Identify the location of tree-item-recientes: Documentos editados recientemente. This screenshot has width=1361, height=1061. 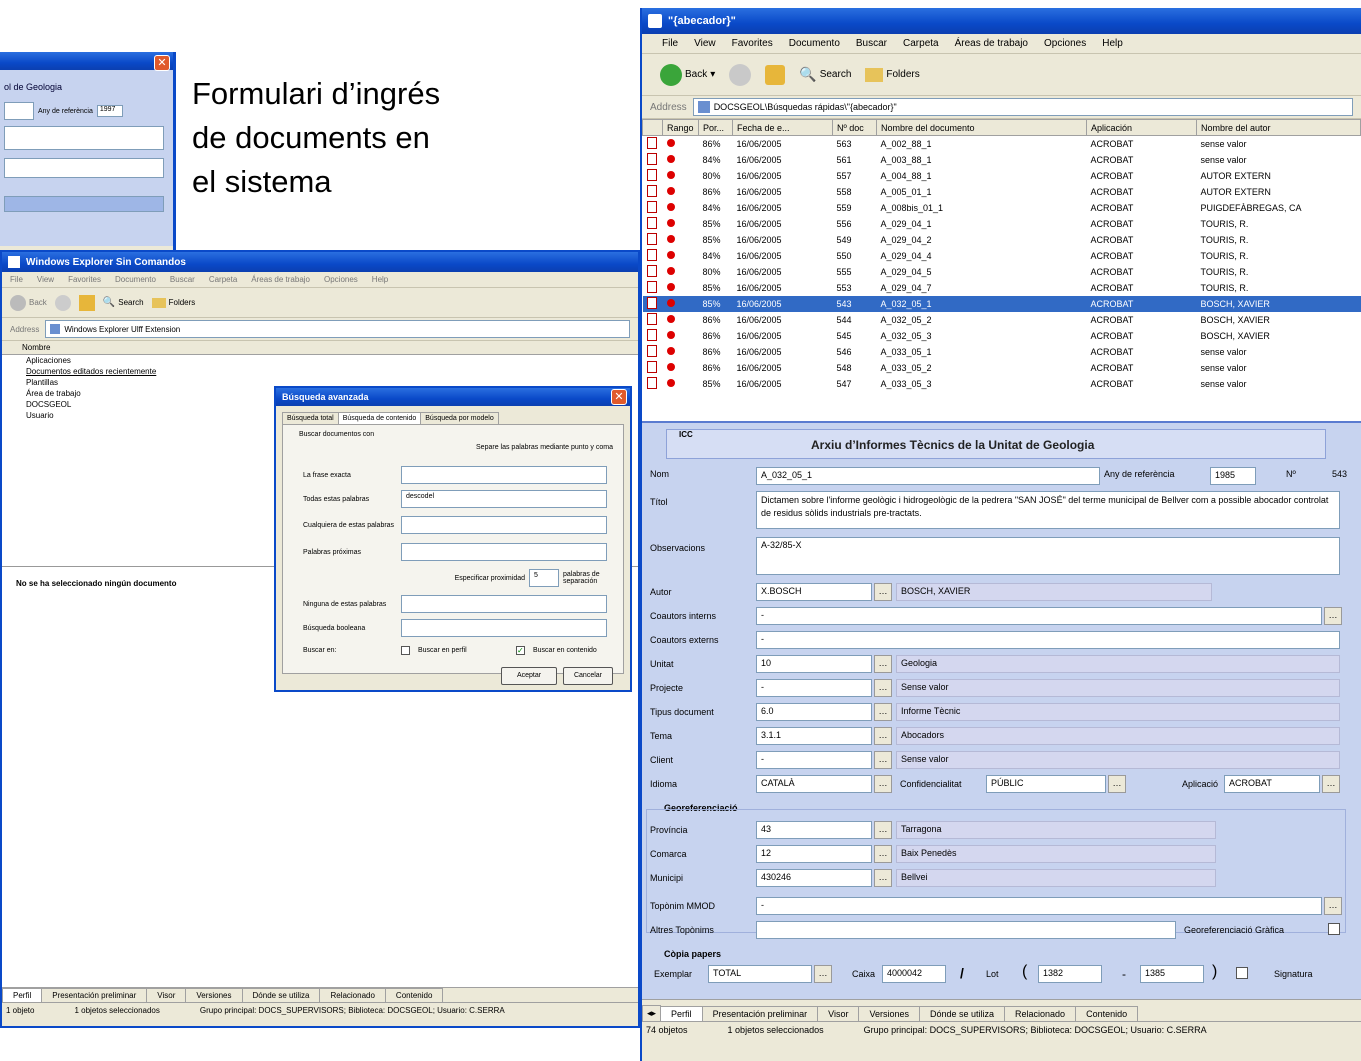
(320, 371).